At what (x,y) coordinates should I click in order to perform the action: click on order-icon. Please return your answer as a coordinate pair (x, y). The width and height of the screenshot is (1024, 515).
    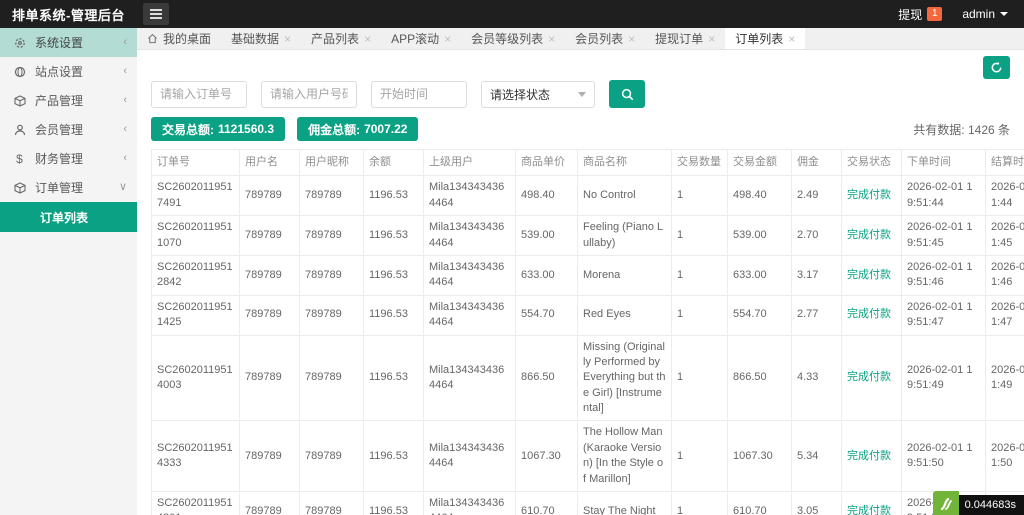
    Looking at the image, I should click on (19, 187).